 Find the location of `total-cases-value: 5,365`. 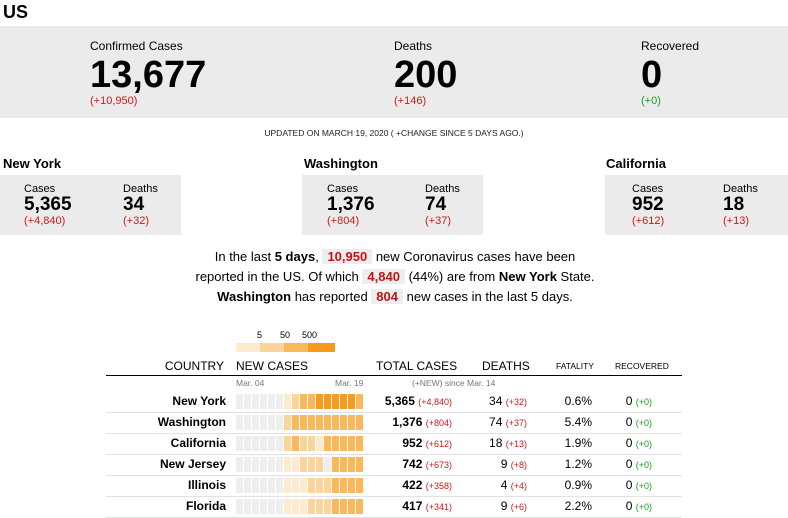

total-cases-value: 5,365 is located at coordinates (399, 401).